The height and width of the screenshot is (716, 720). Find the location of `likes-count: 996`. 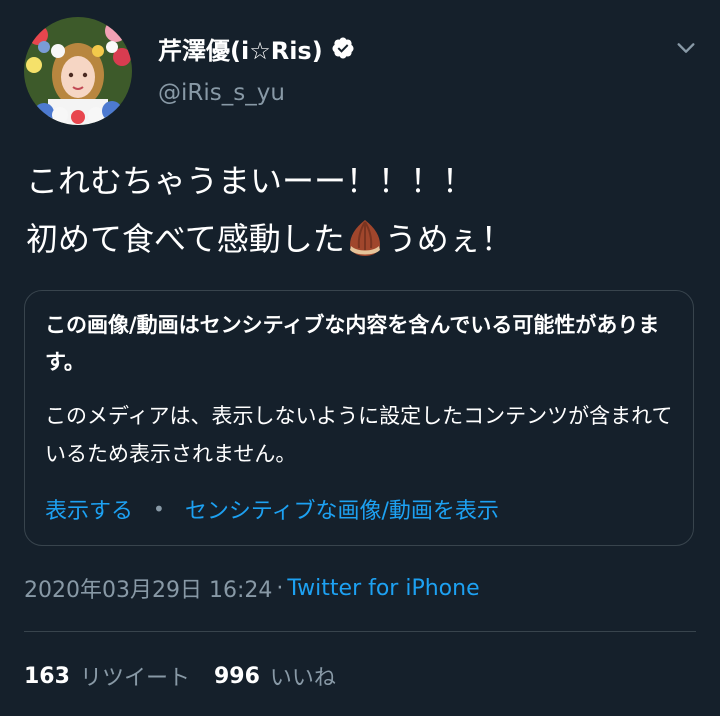

likes-count: 996 is located at coordinates (236, 676).